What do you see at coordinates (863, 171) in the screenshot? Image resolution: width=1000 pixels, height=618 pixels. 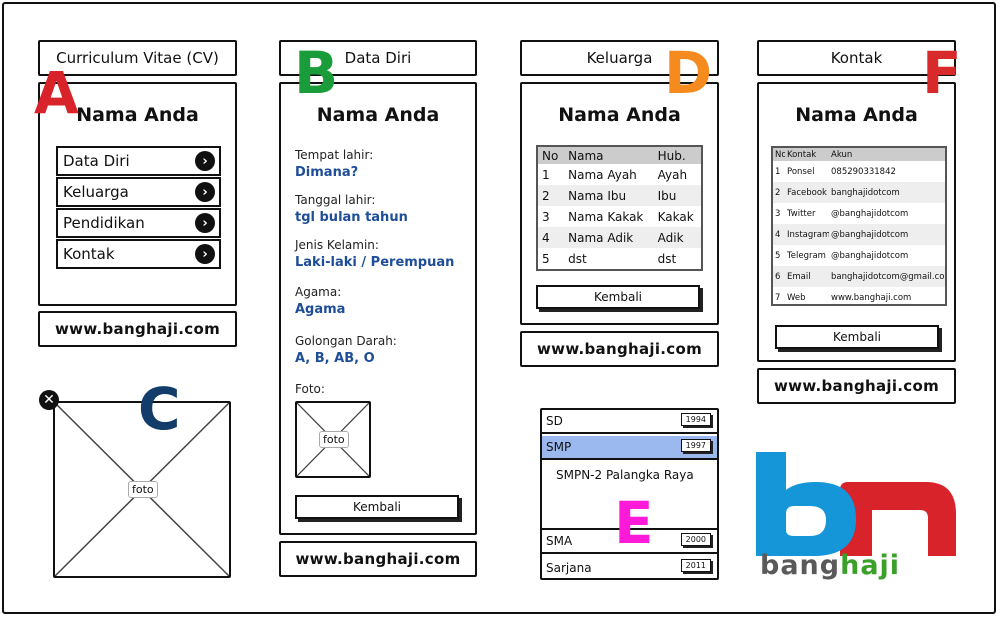 I see `table-cell: 085290331842` at bounding box center [863, 171].